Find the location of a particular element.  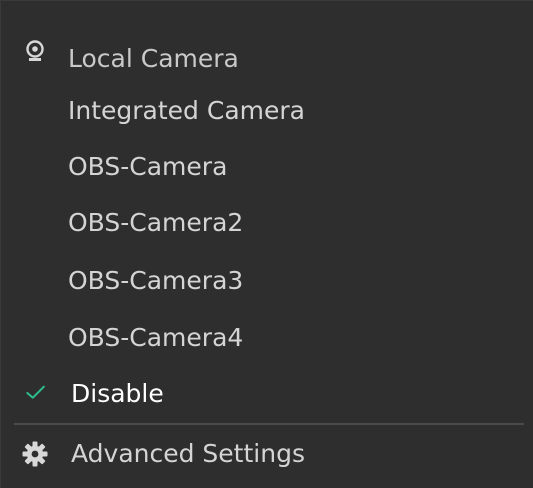

menu-item-disable: Disable is located at coordinates (267, 394).